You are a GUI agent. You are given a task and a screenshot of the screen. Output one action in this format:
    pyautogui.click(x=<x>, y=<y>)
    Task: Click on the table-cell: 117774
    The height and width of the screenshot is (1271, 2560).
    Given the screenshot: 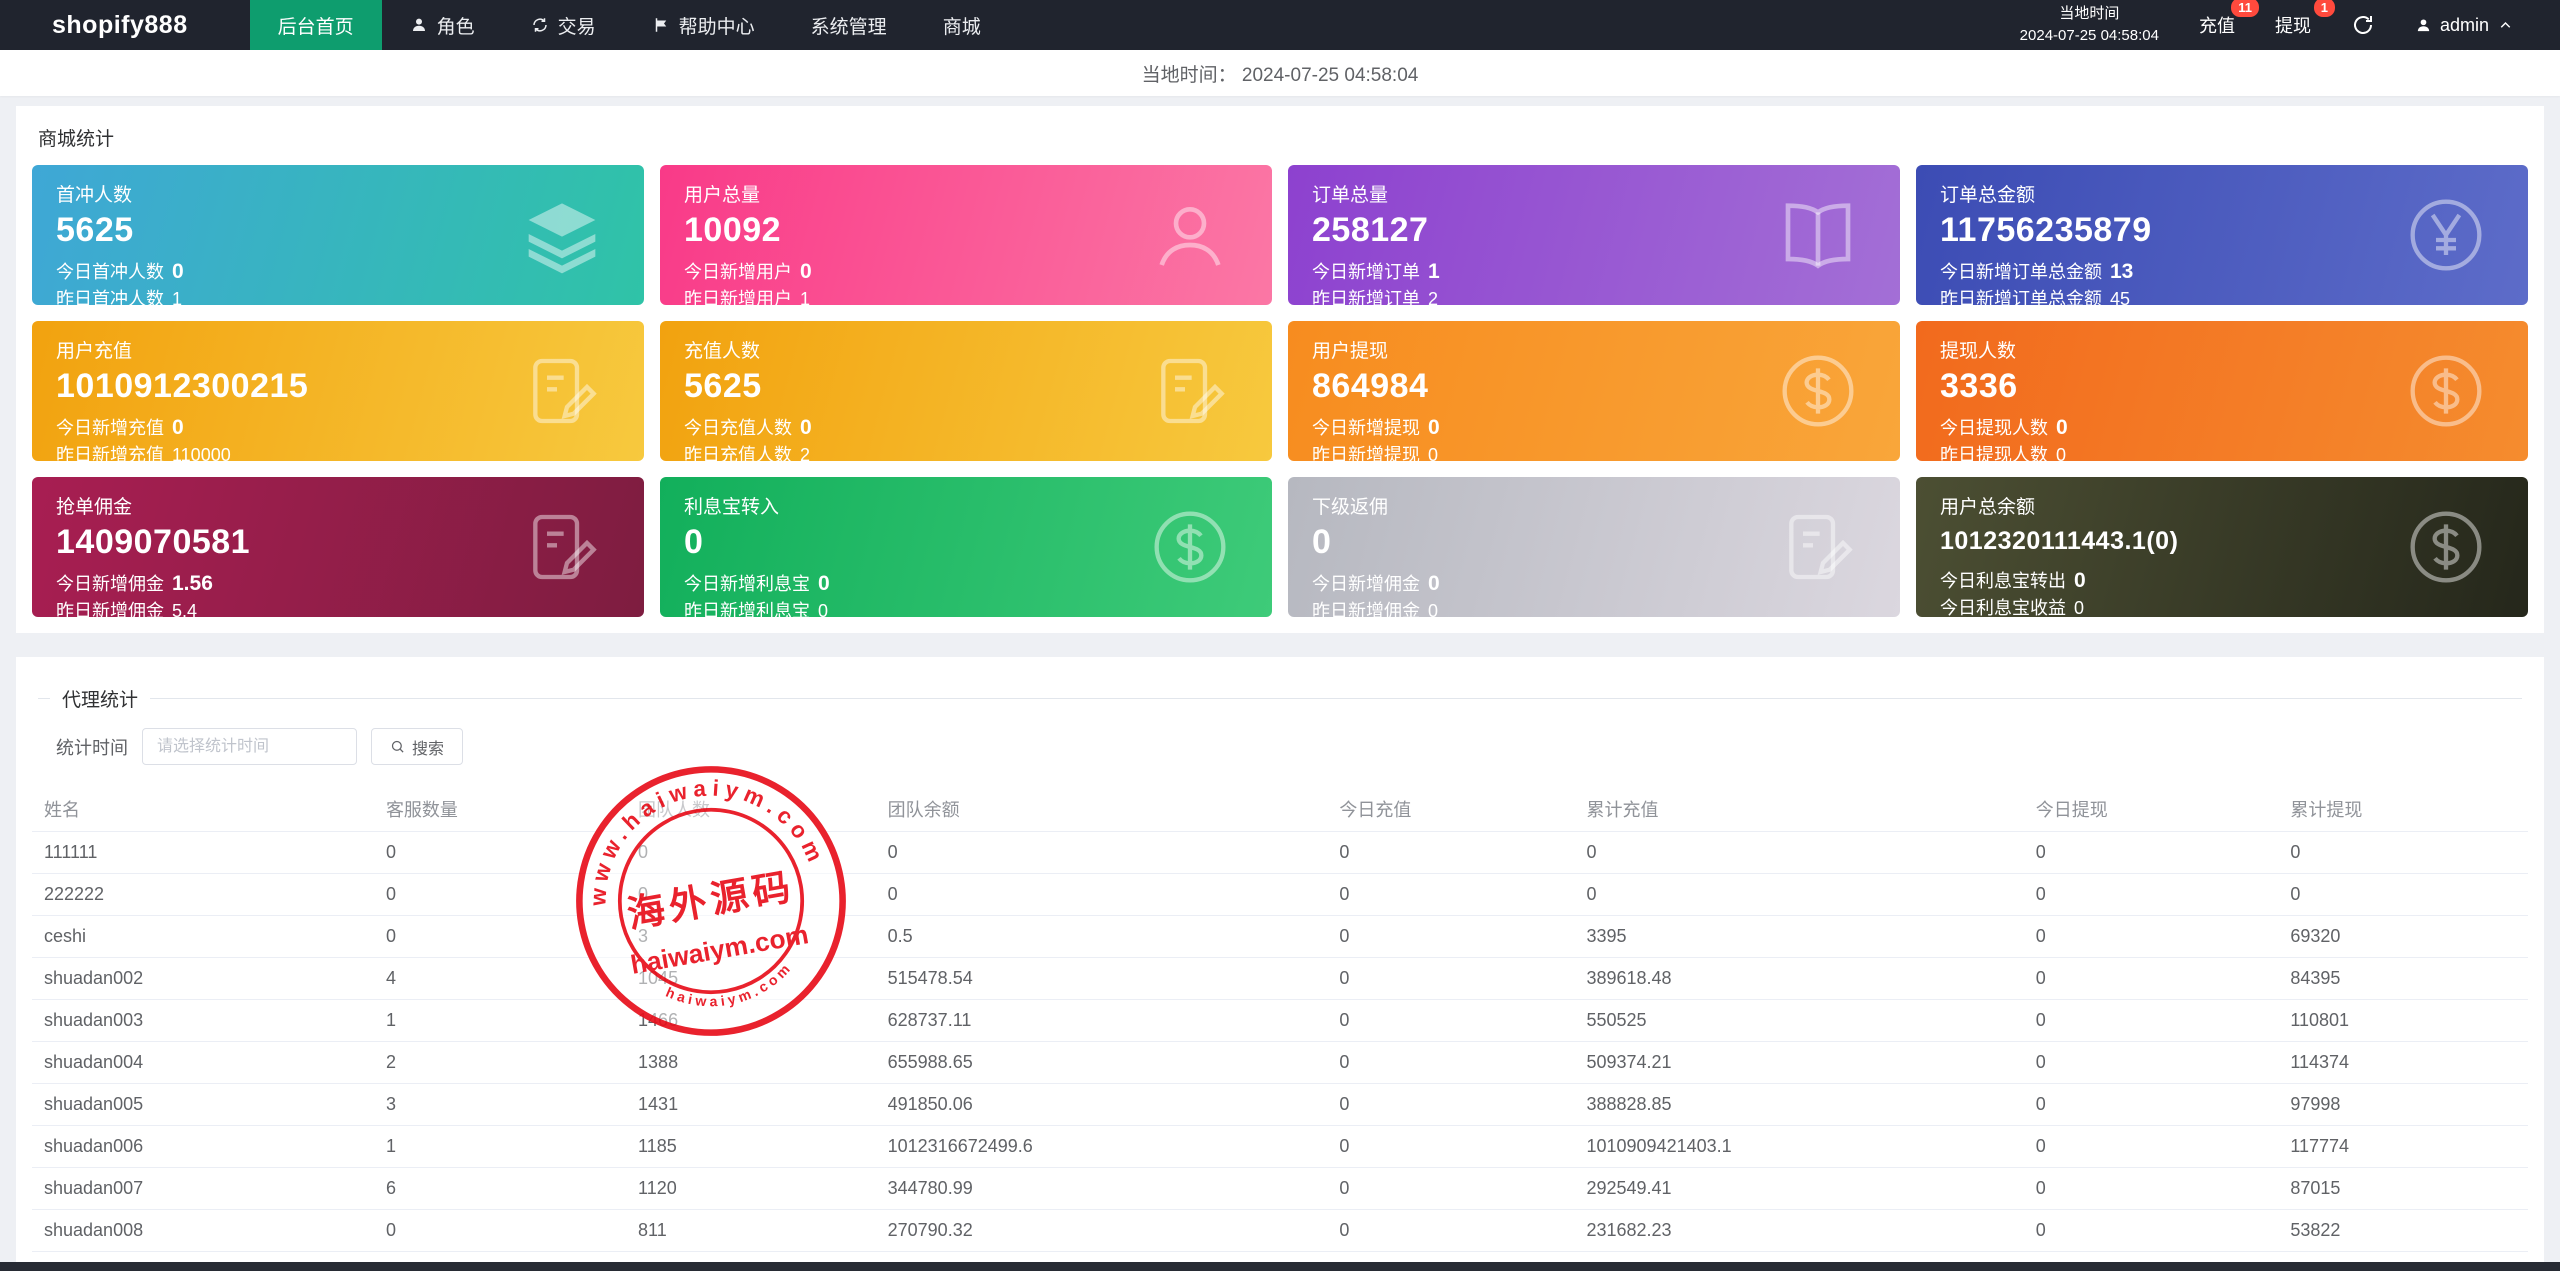 What is the action you would take?
    pyautogui.click(x=2403, y=1146)
    